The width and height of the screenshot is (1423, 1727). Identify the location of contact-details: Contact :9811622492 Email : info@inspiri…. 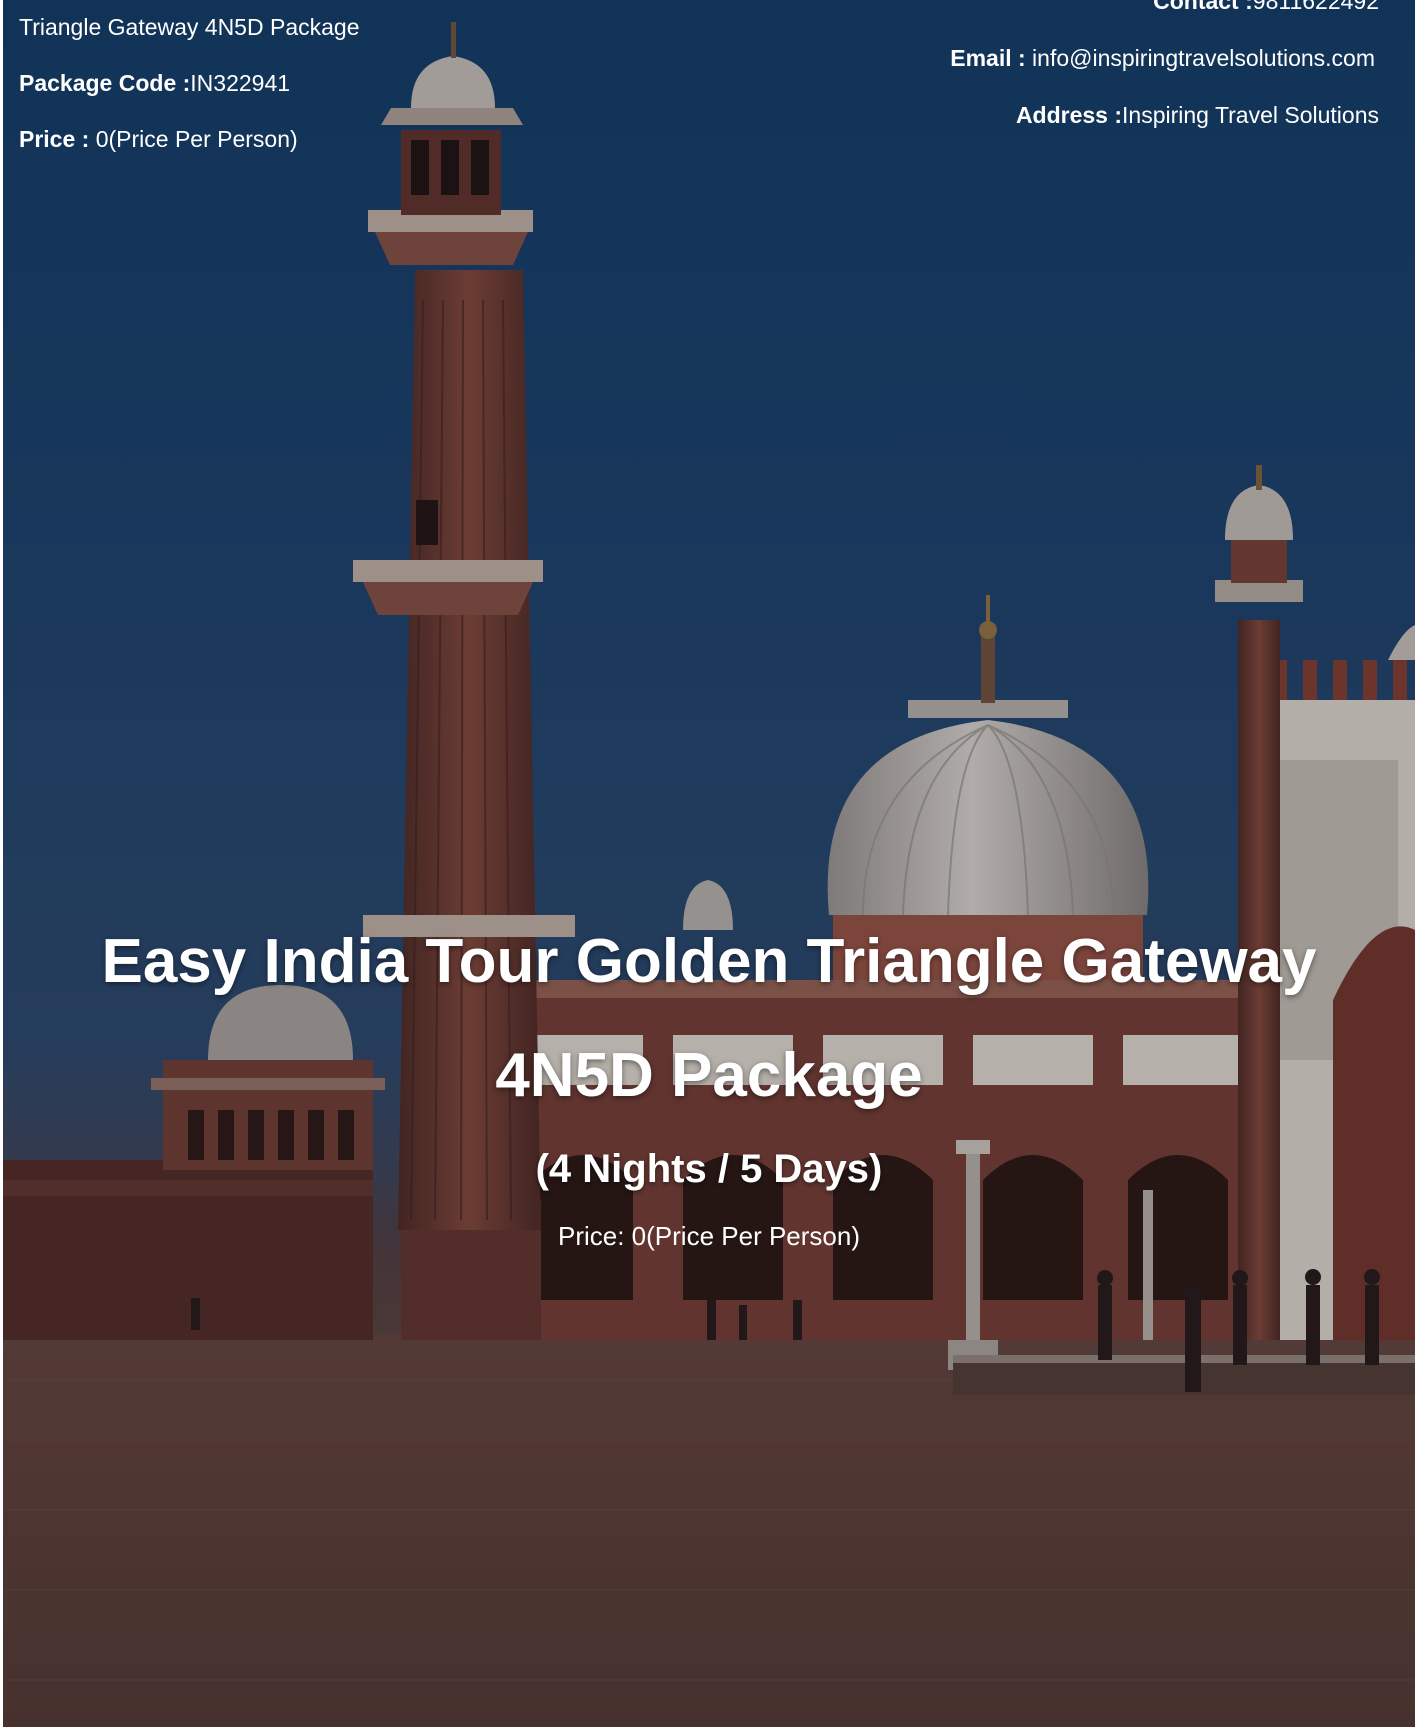
(1029, 78).